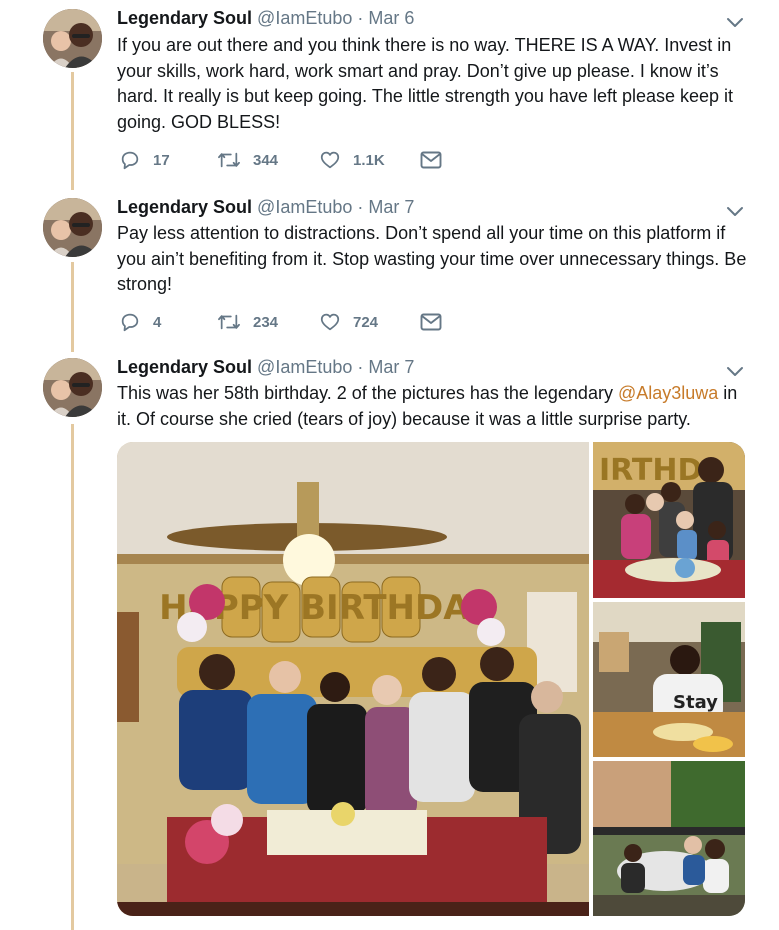 The width and height of the screenshot is (779, 930). I want to click on reply-count: 4, so click(157, 322).